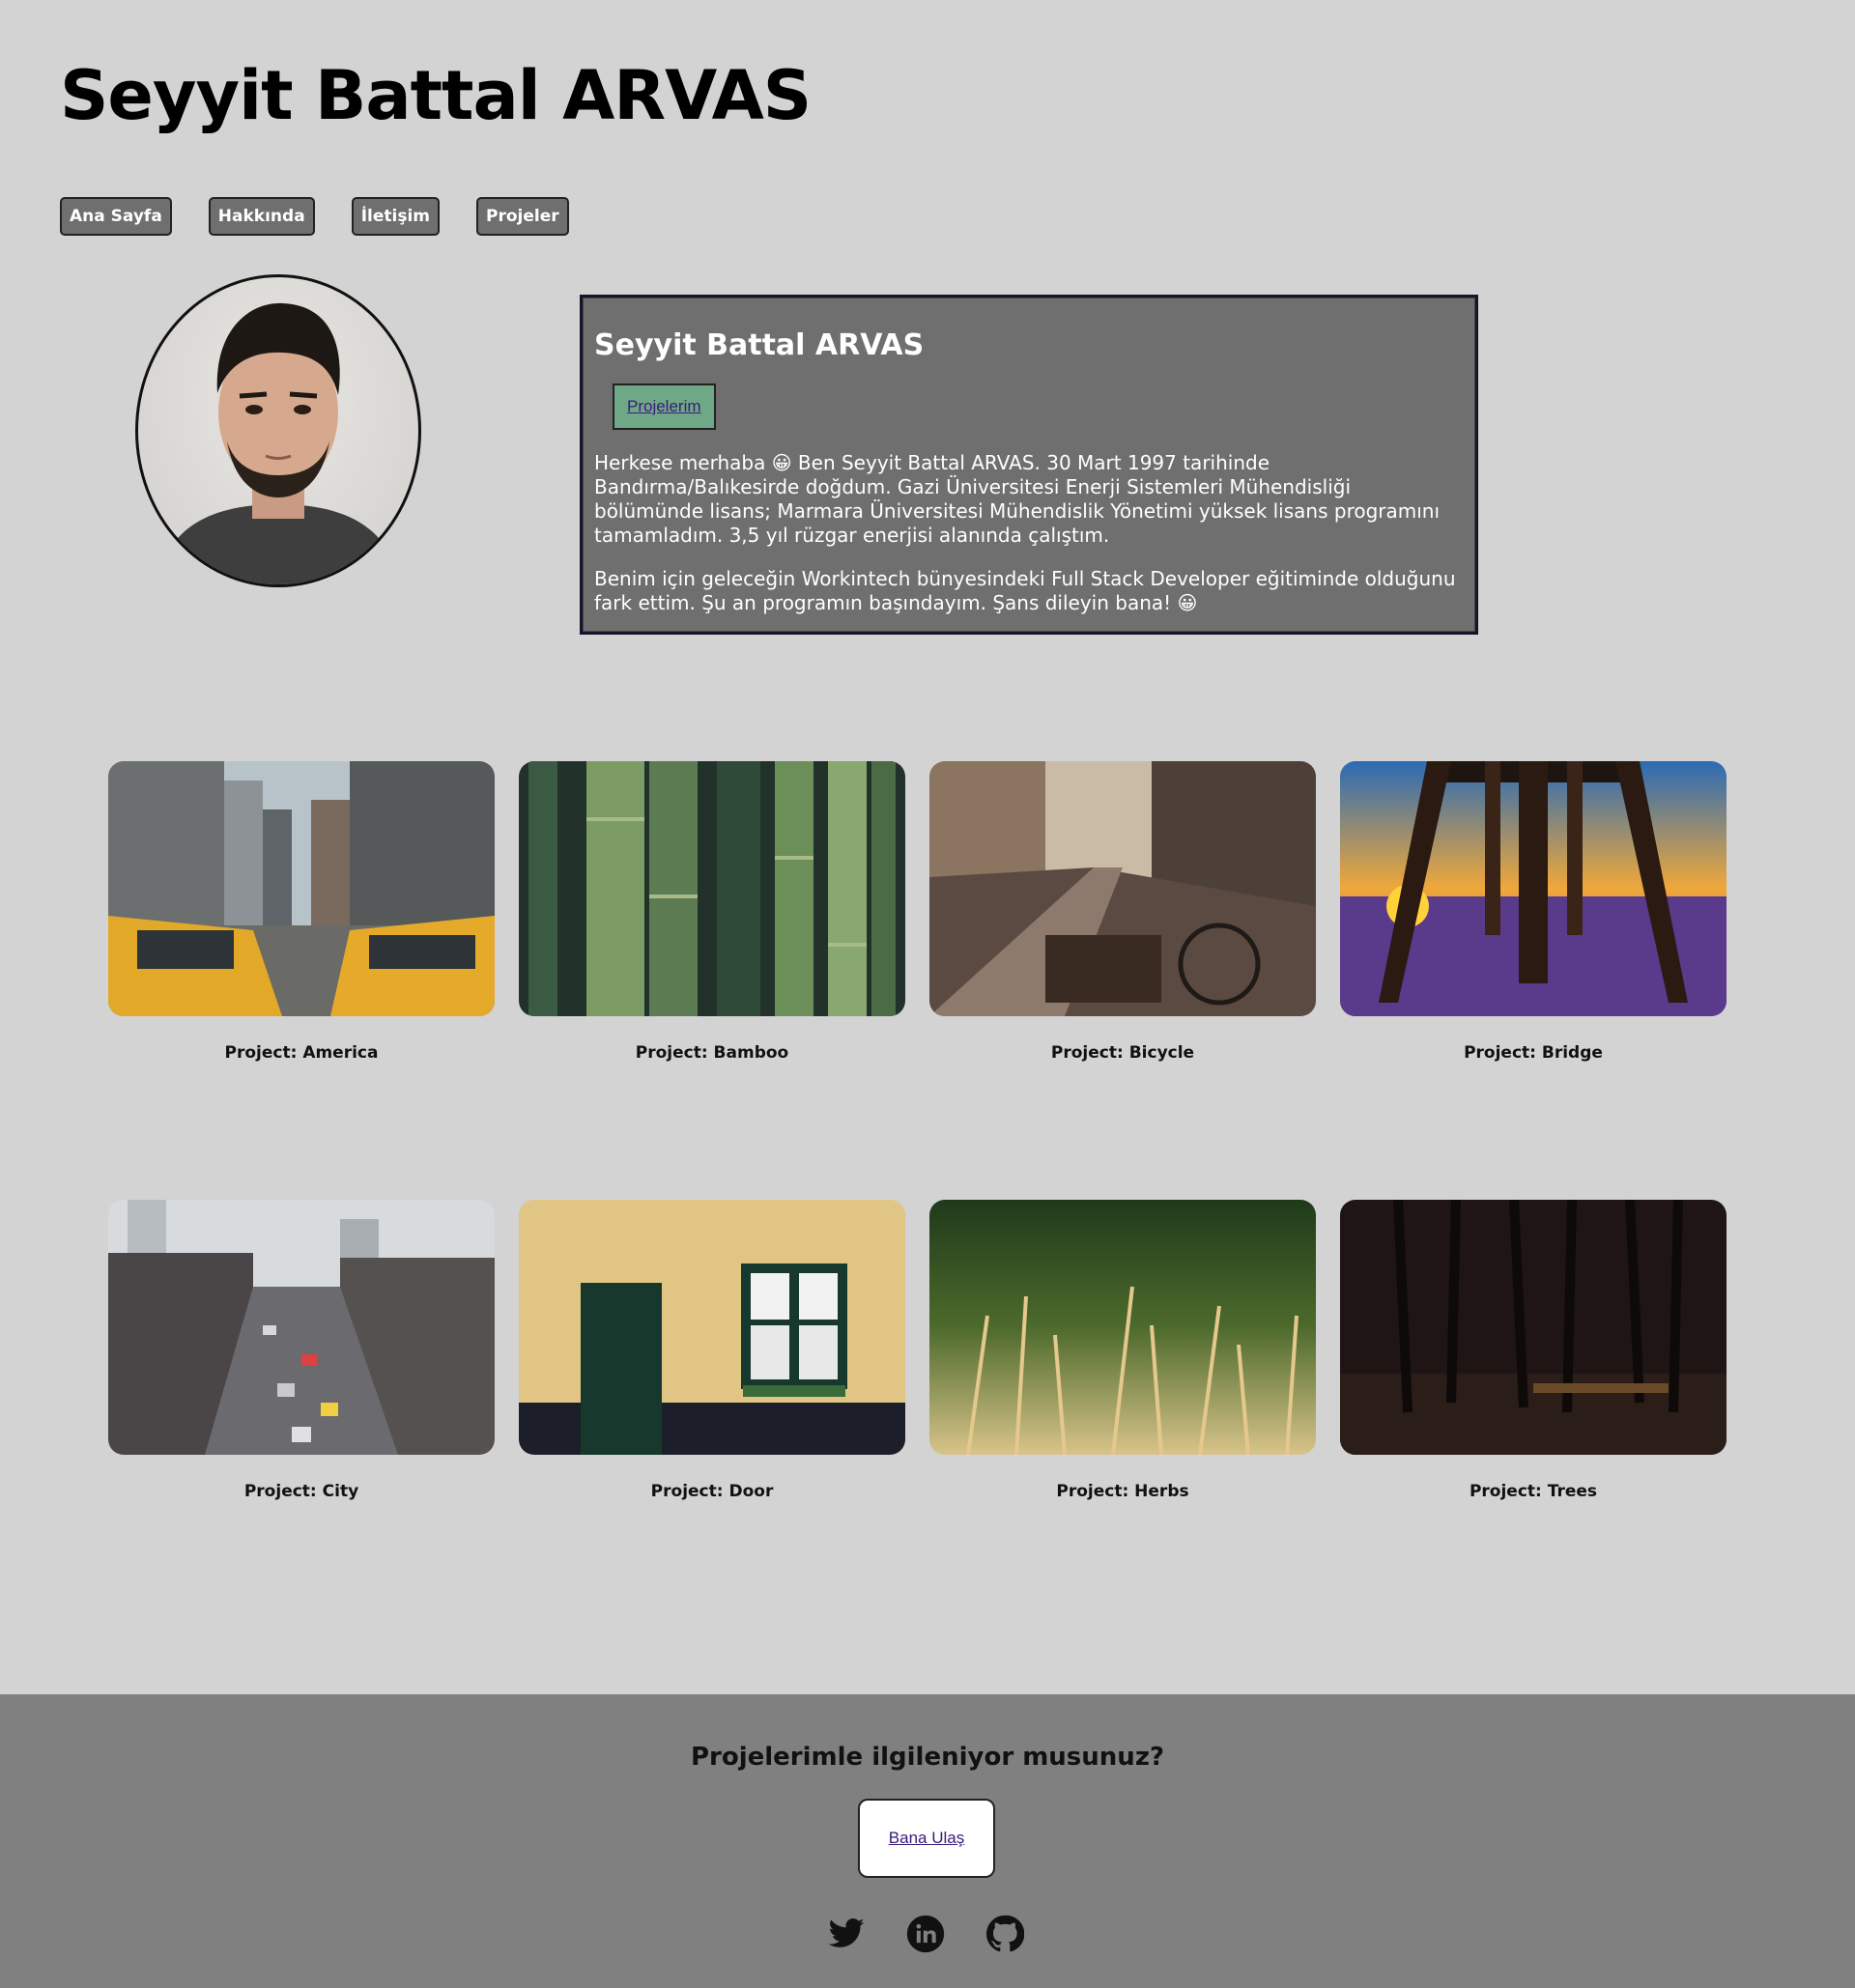 The height and width of the screenshot is (1988, 1855). What do you see at coordinates (760, 345) in the screenshot?
I see `bio-name: Seyyit Battal ARVAS` at bounding box center [760, 345].